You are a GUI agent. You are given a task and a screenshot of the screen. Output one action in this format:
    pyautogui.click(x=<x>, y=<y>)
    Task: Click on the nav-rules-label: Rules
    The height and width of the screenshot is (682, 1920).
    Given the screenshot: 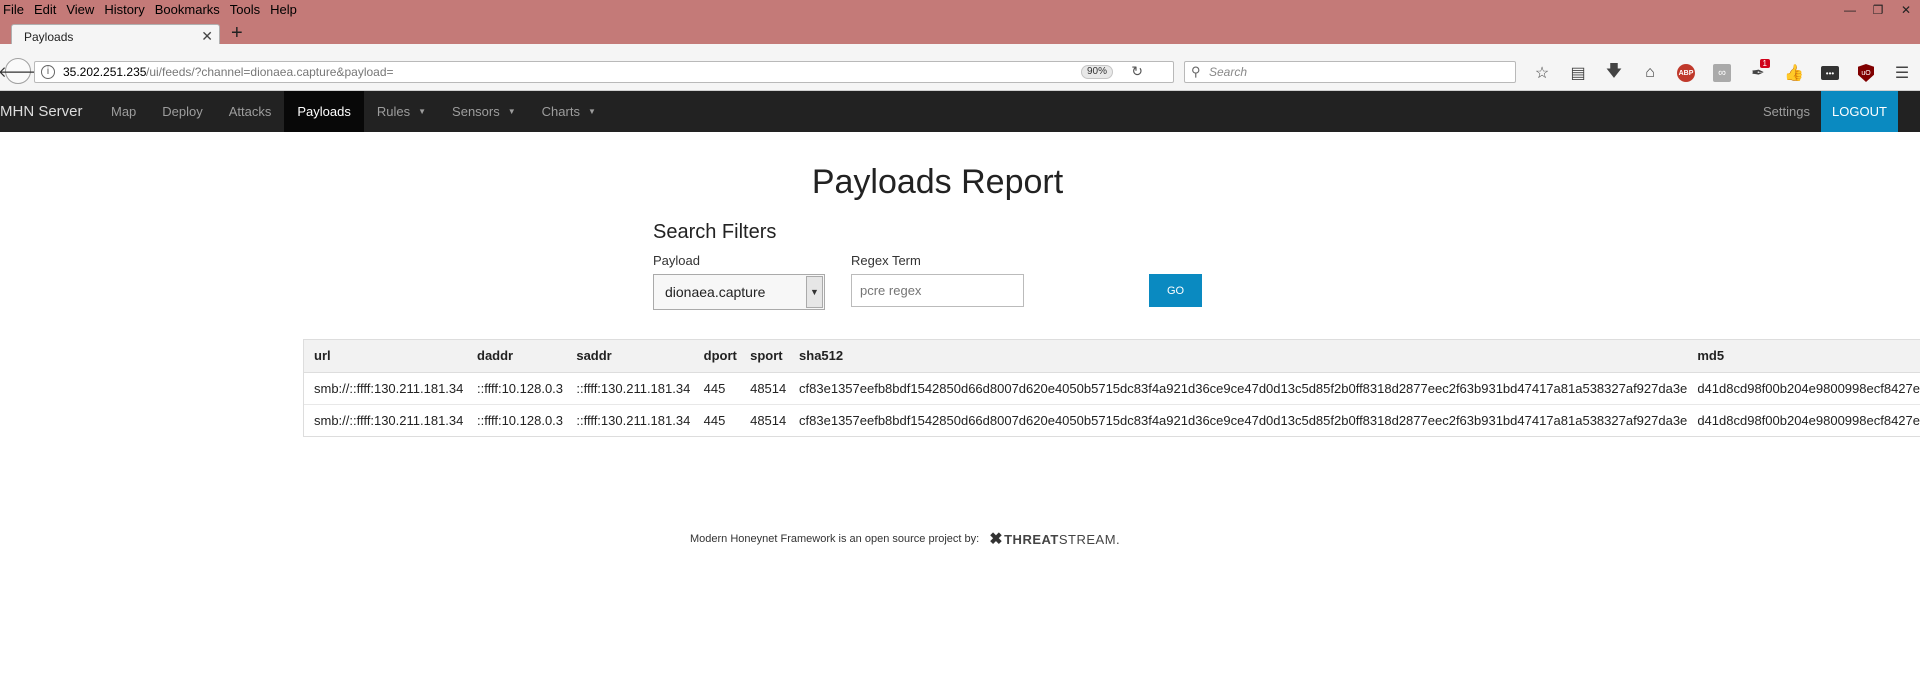 What is the action you would take?
    pyautogui.click(x=393, y=111)
    